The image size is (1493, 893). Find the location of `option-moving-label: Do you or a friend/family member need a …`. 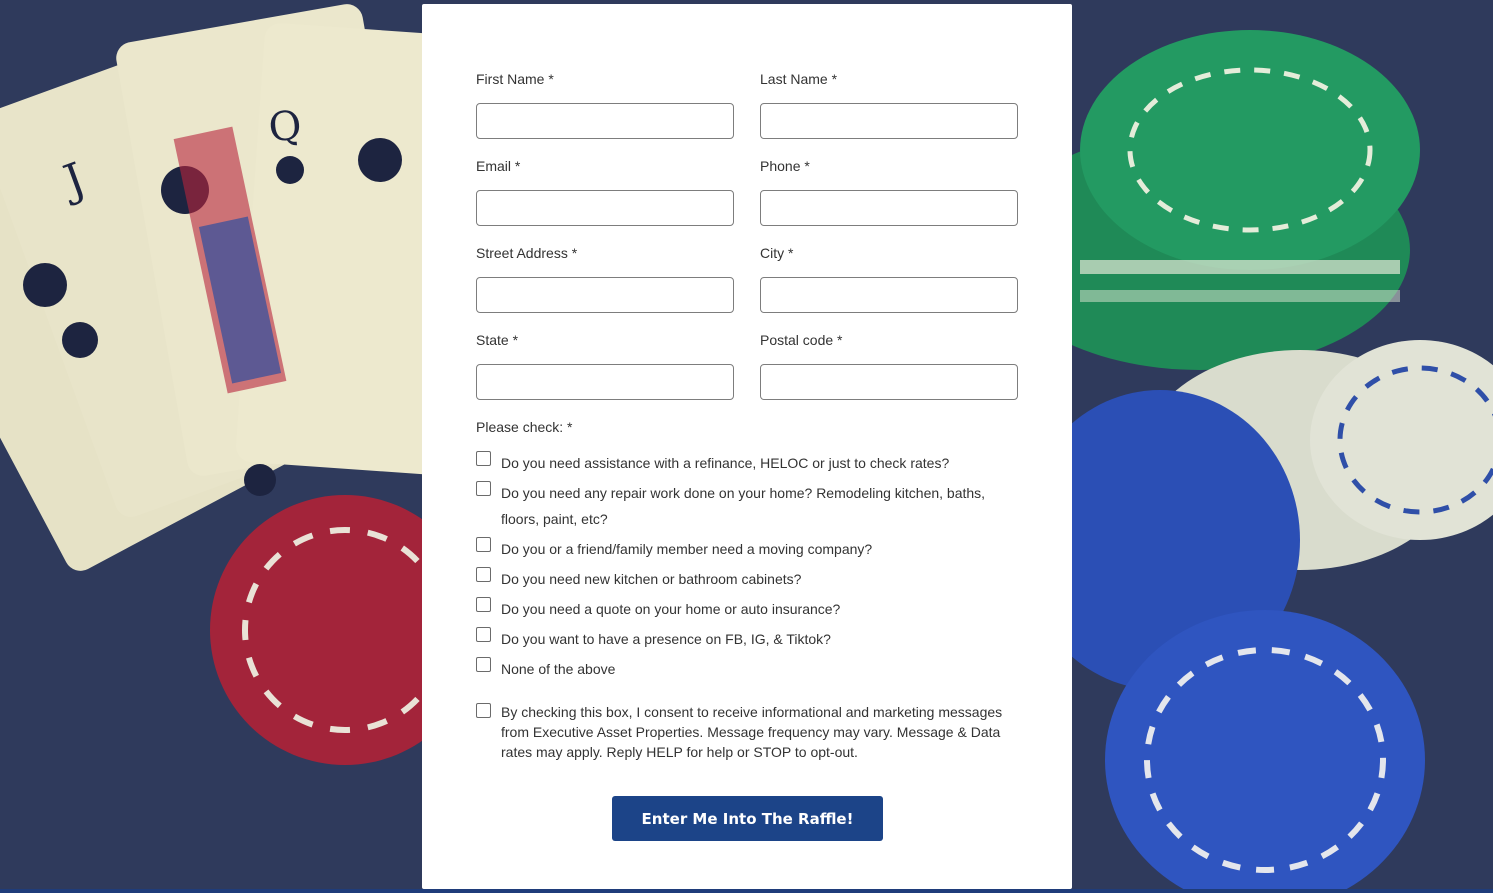

option-moving-label: Do you or a friend/family member need a … is located at coordinates (687, 549).